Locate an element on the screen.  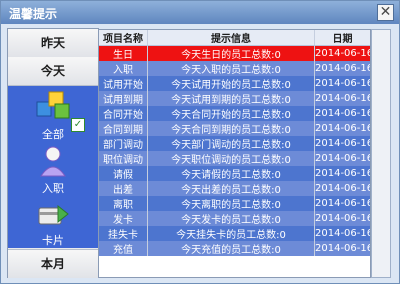
table-row: 合同开始 今天合同开始的员工总数:0 2014-06-16 is located at coordinates (235, 113).